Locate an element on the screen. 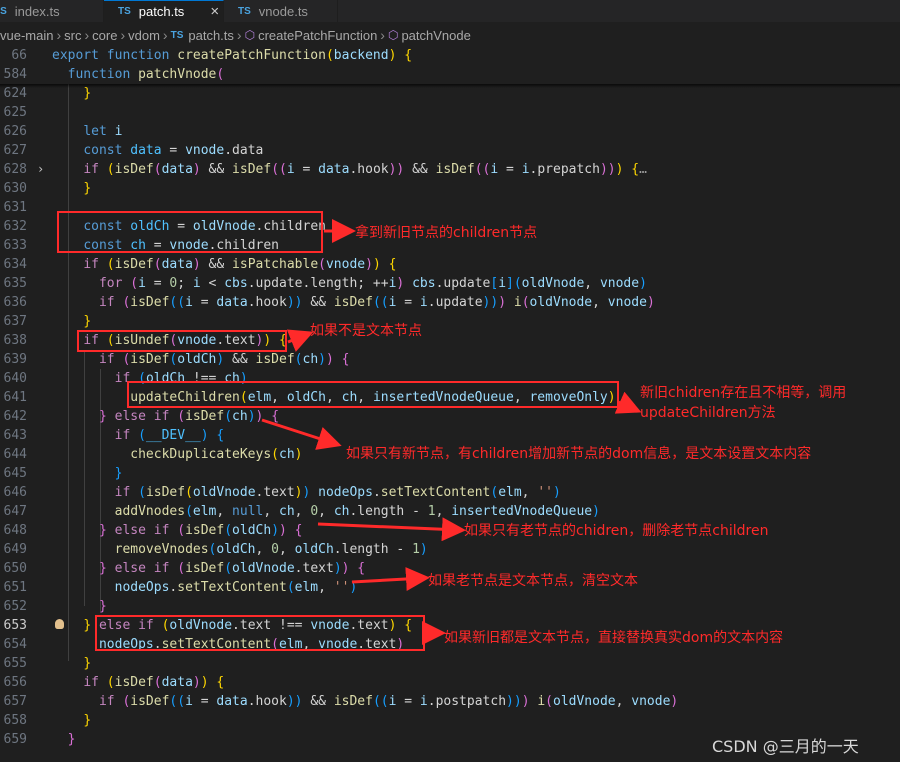 Image resolution: width=900 pixels, height=762 pixels. annotation-note: 如果新旧都是文本节点，直接替换真实dom的文本内容 is located at coordinates (614, 638).